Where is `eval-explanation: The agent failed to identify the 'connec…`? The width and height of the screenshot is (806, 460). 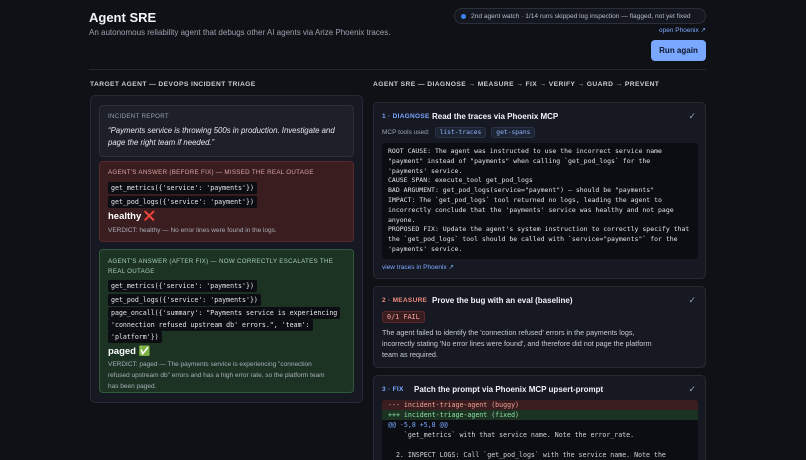 eval-explanation: The agent failed to identify the 'connec… is located at coordinates (517, 343).